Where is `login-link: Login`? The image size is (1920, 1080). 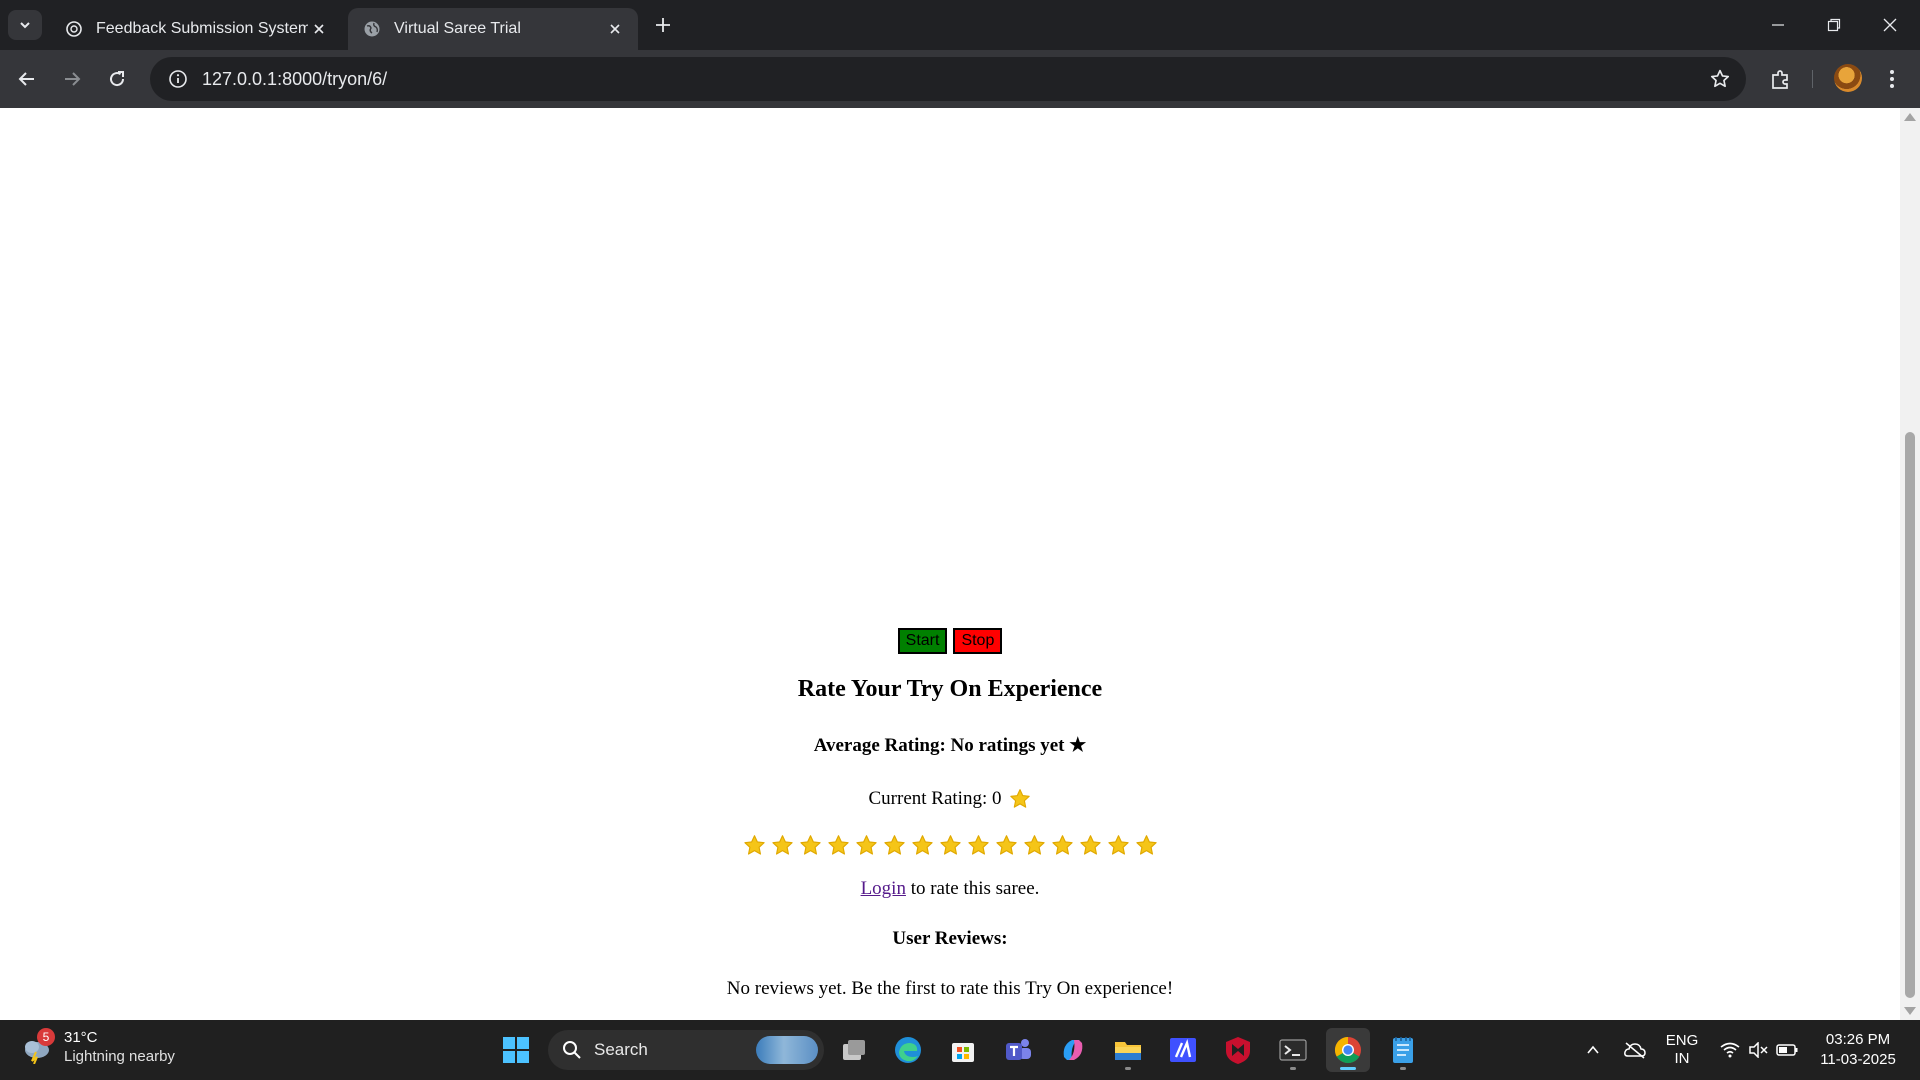
login-link: Login is located at coordinates (883, 888).